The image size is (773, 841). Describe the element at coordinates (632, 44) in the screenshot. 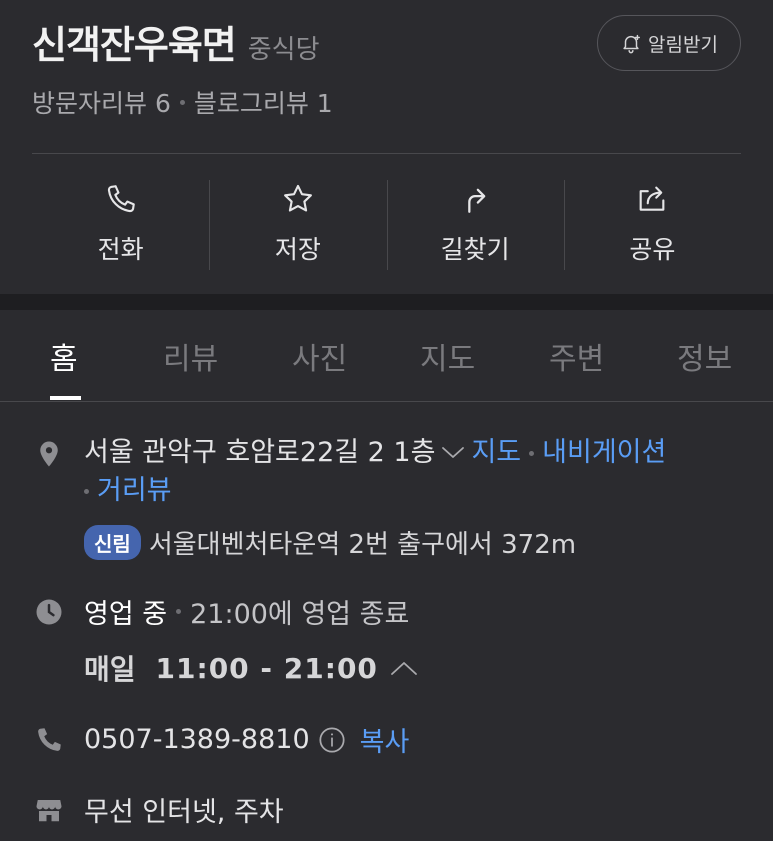

I see `bell-icon` at that location.